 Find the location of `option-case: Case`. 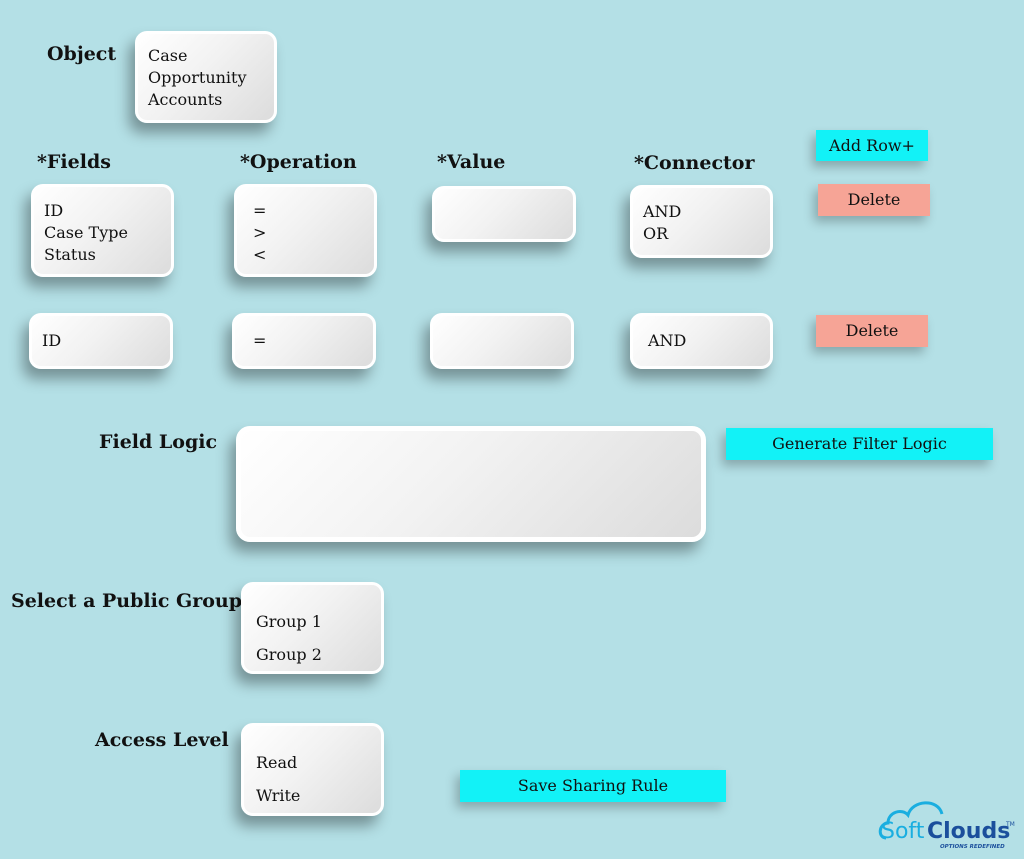

option-case: Case is located at coordinates (206, 56).